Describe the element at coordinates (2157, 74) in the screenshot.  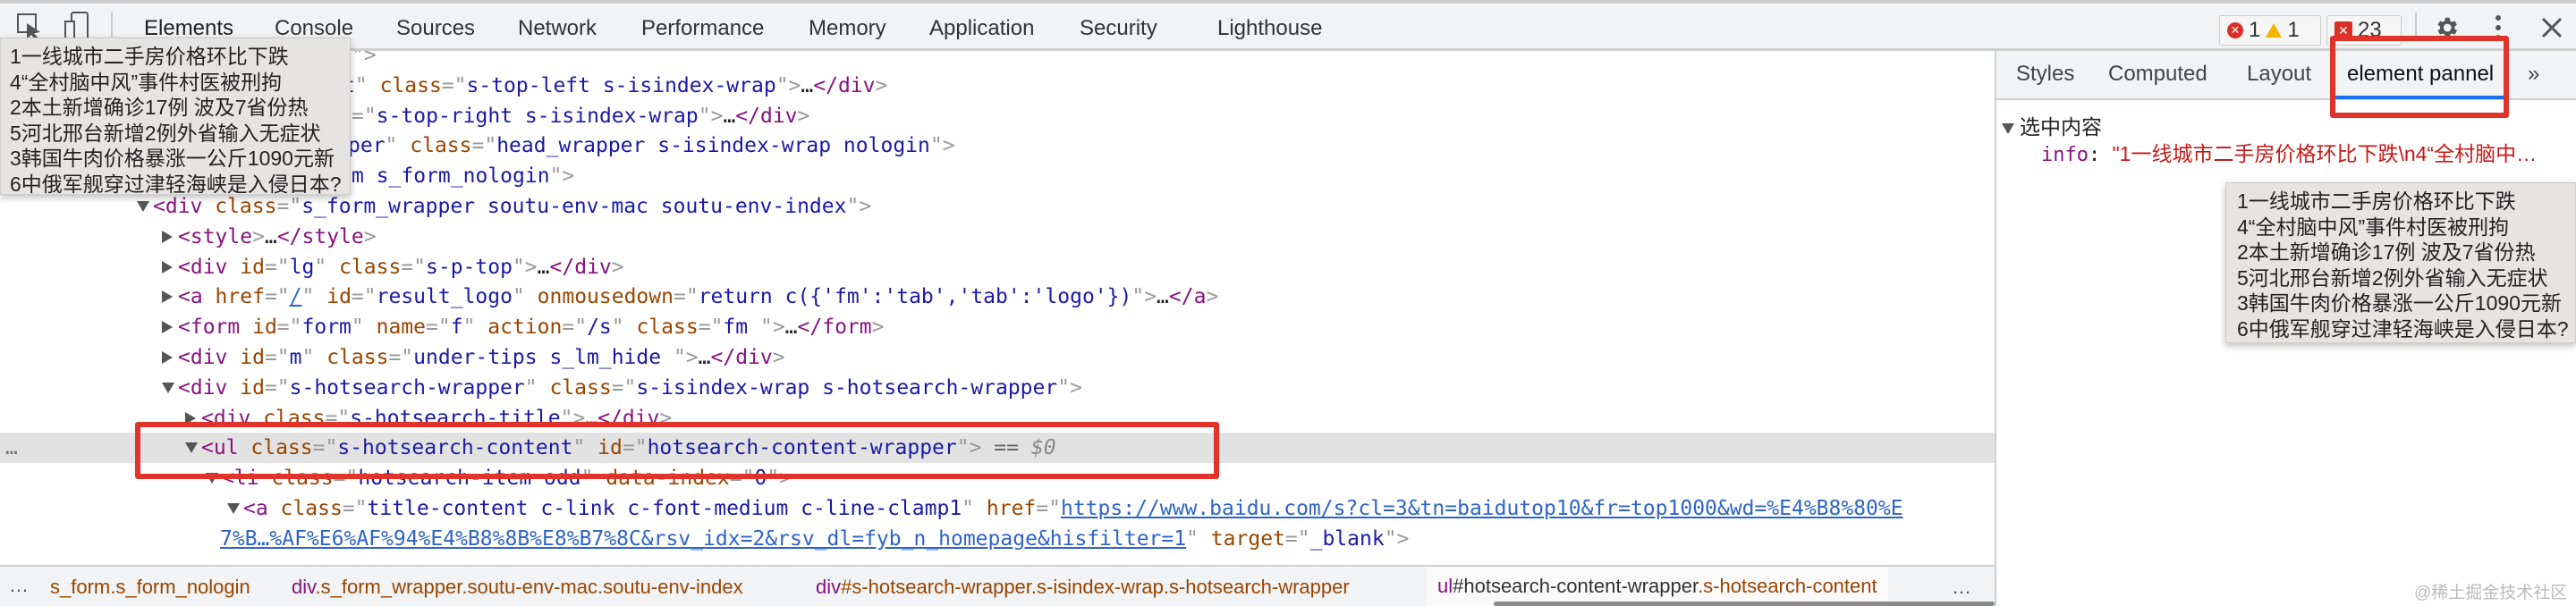
I see `sidebar-tab-computed: Computed` at that location.